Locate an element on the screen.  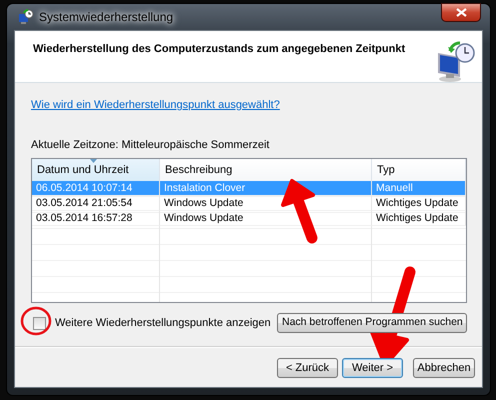
annotation-circle is located at coordinates (36, 321).